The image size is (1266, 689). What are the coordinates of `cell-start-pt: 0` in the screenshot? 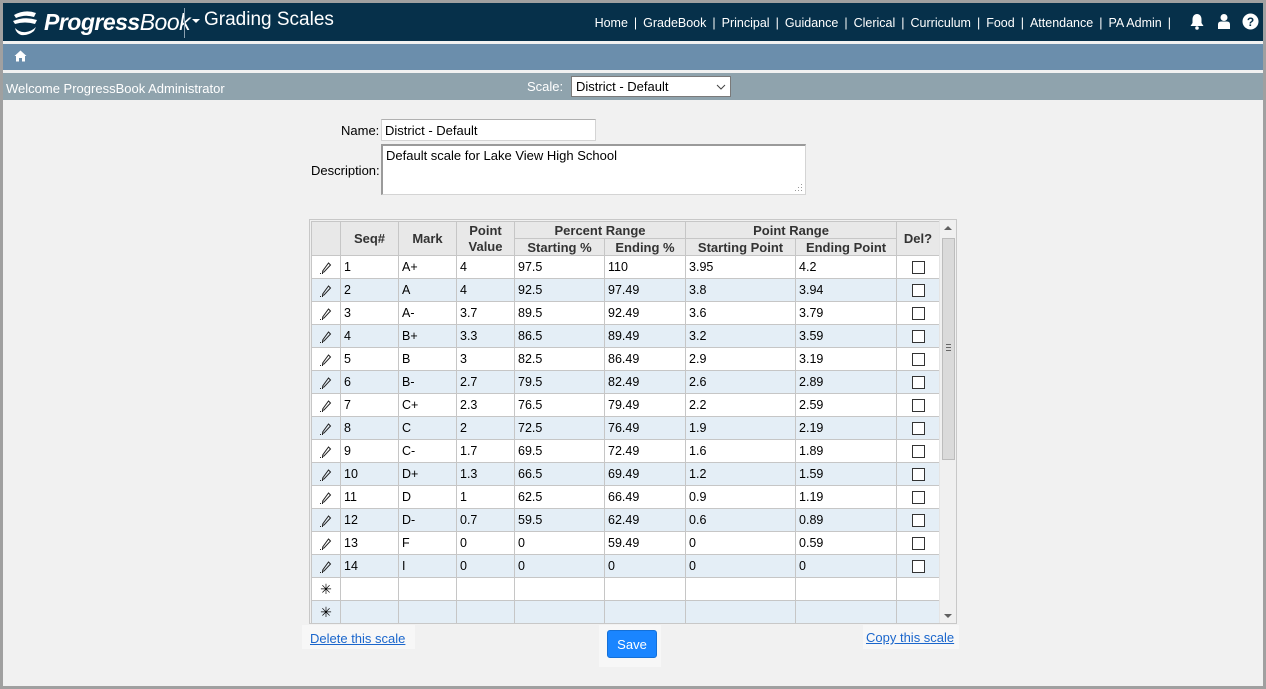 It's located at (741, 566).